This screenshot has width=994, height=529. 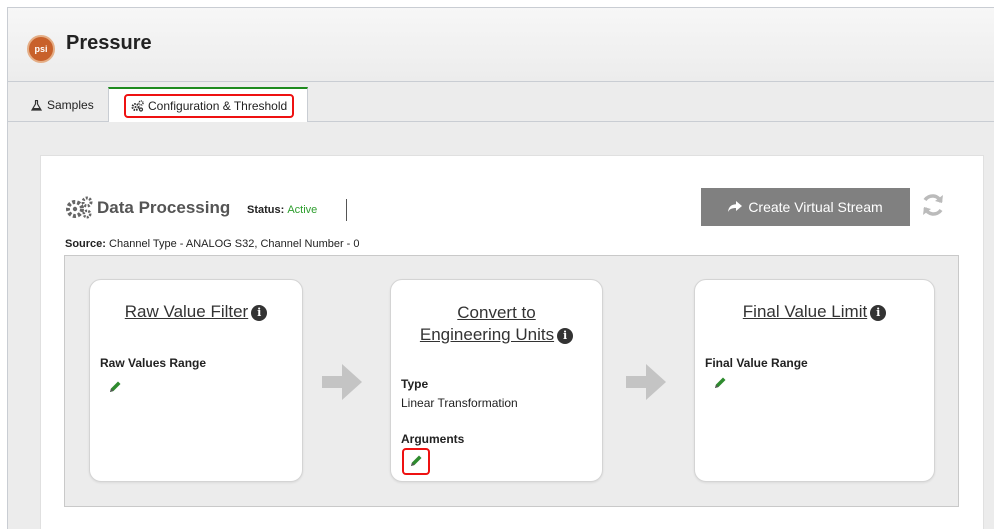 What do you see at coordinates (416, 461) in the screenshot?
I see `arguments-edit-highlight` at bounding box center [416, 461].